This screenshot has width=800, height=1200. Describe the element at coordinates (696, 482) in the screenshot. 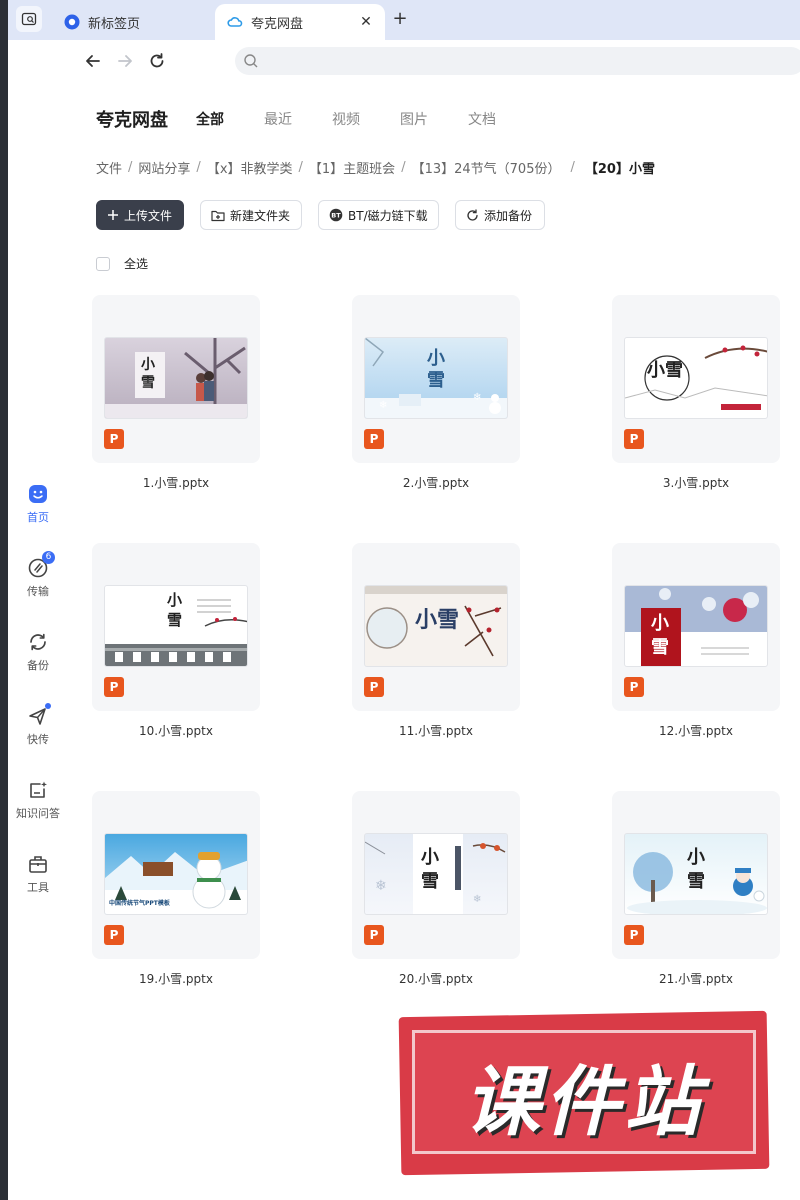

I see `file-name: 3.小雪.pptx` at that location.